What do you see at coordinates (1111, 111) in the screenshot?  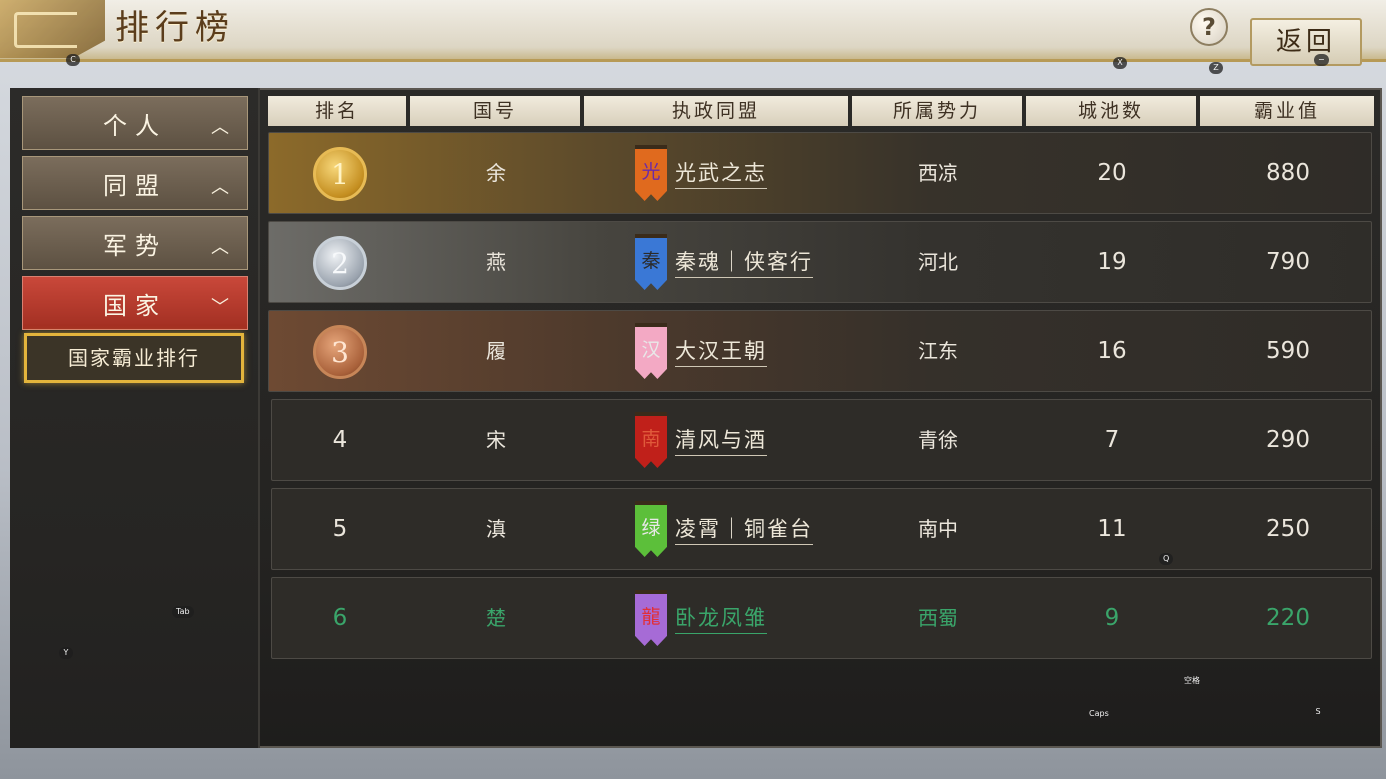 I see `column-header-cities: 城池数` at bounding box center [1111, 111].